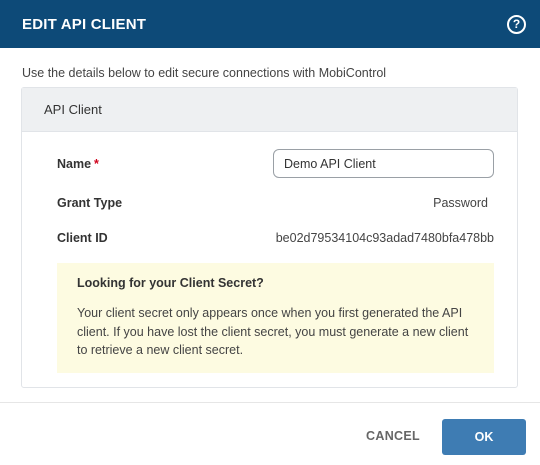 The height and width of the screenshot is (465, 540). Describe the element at coordinates (384, 238) in the screenshot. I see `client-id-value: be02d79534104c93adad7480bfa478bb` at that location.